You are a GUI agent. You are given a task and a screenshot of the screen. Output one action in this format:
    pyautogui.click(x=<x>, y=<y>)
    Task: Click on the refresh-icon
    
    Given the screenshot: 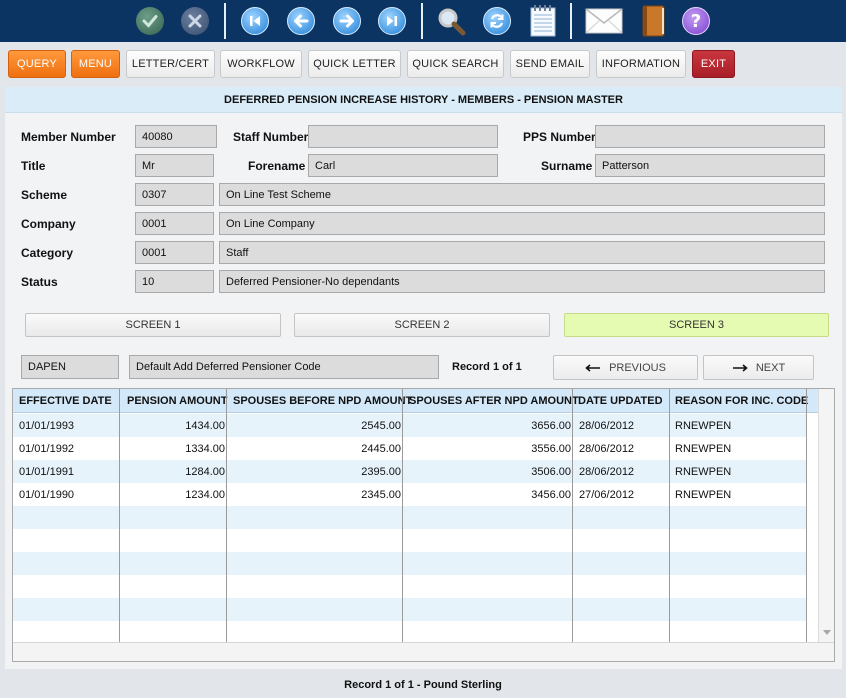 What is the action you would take?
    pyautogui.click(x=497, y=21)
    